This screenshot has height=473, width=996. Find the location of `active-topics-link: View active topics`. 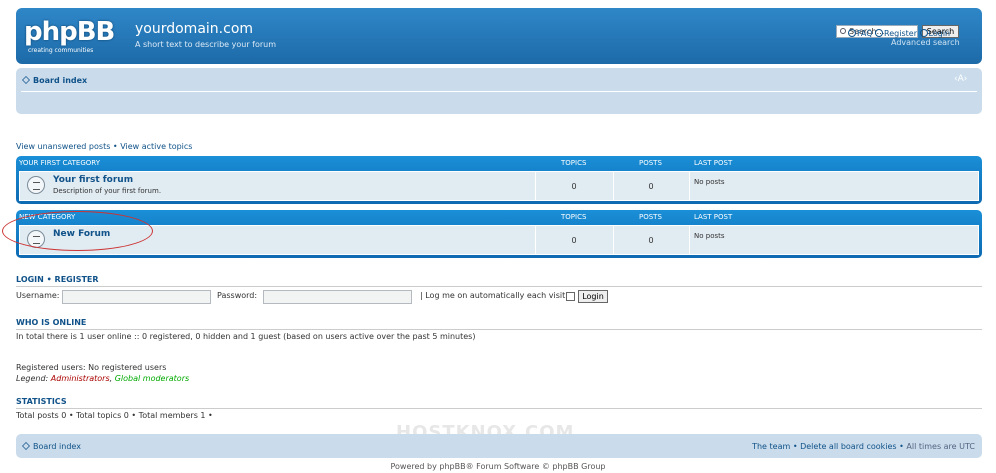

active-topics-link: View active topics is located at coordinates (156, 146).